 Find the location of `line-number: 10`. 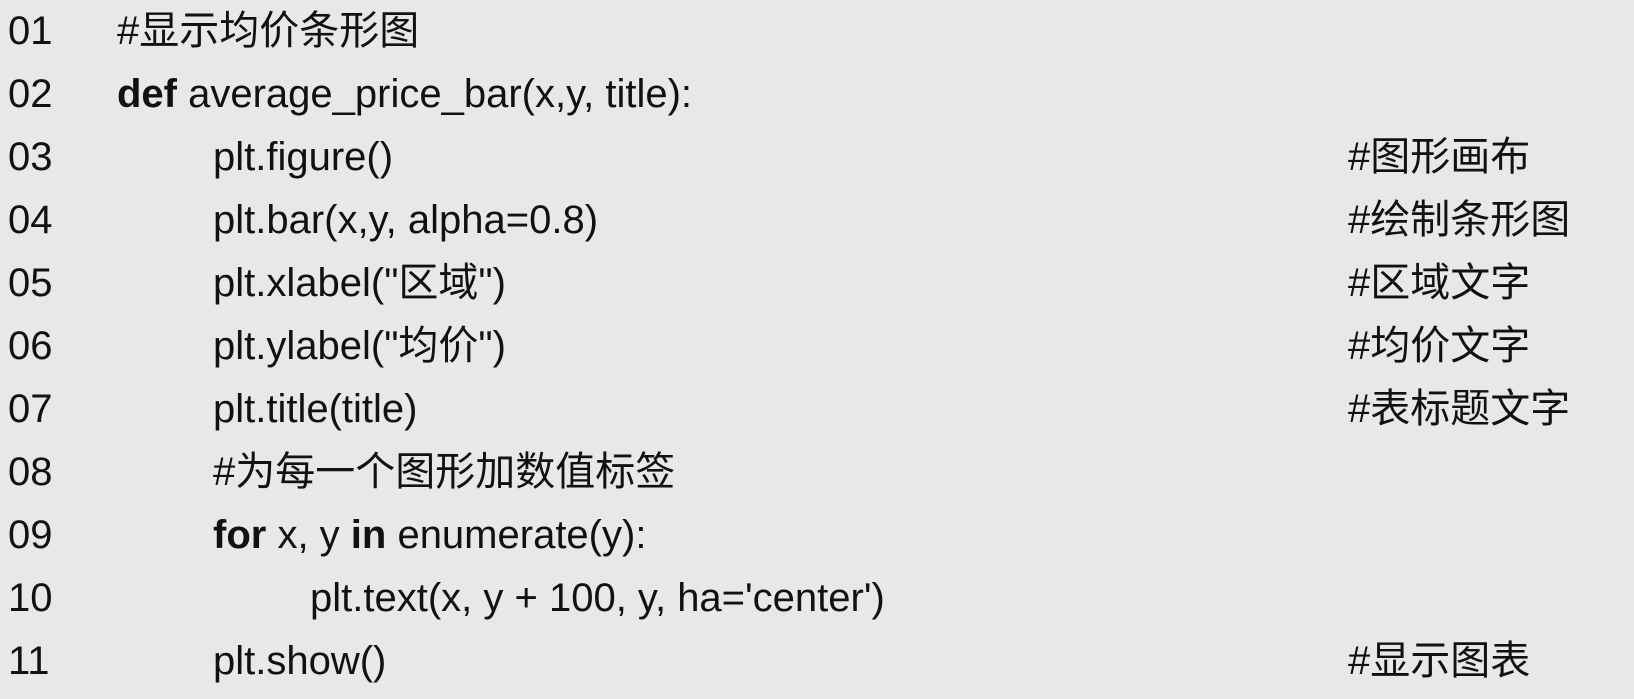

line-number: 10 is located at coordinates (30, 598).